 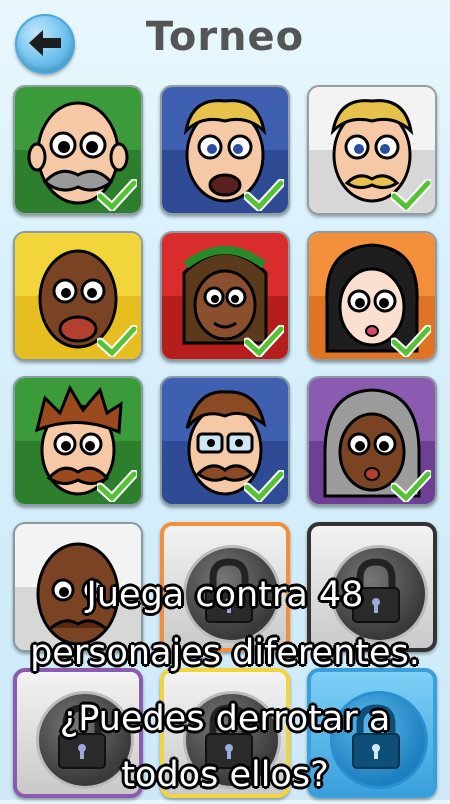 What do you see at coordinates (225, 775) in the screenshot?
I see `caption-line-4: todos ellos?` at bounding box center [225, 775].